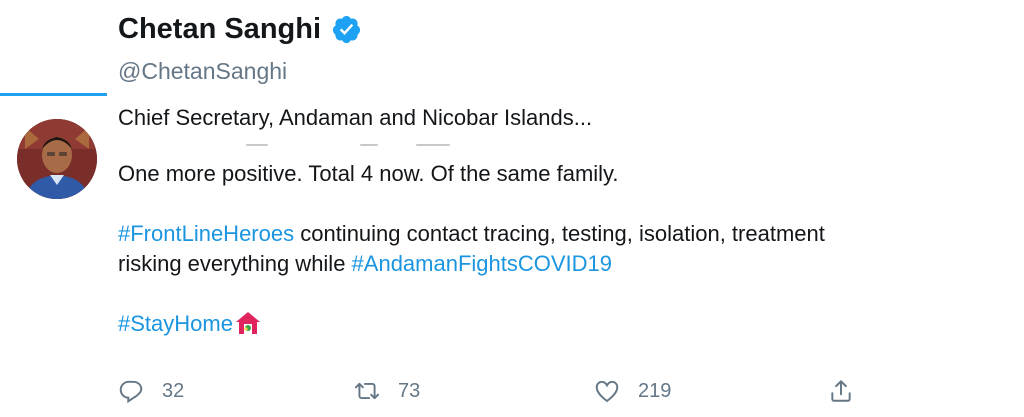 The image size is (1024, 417). I want to click on like-icon, so click(607, 391).